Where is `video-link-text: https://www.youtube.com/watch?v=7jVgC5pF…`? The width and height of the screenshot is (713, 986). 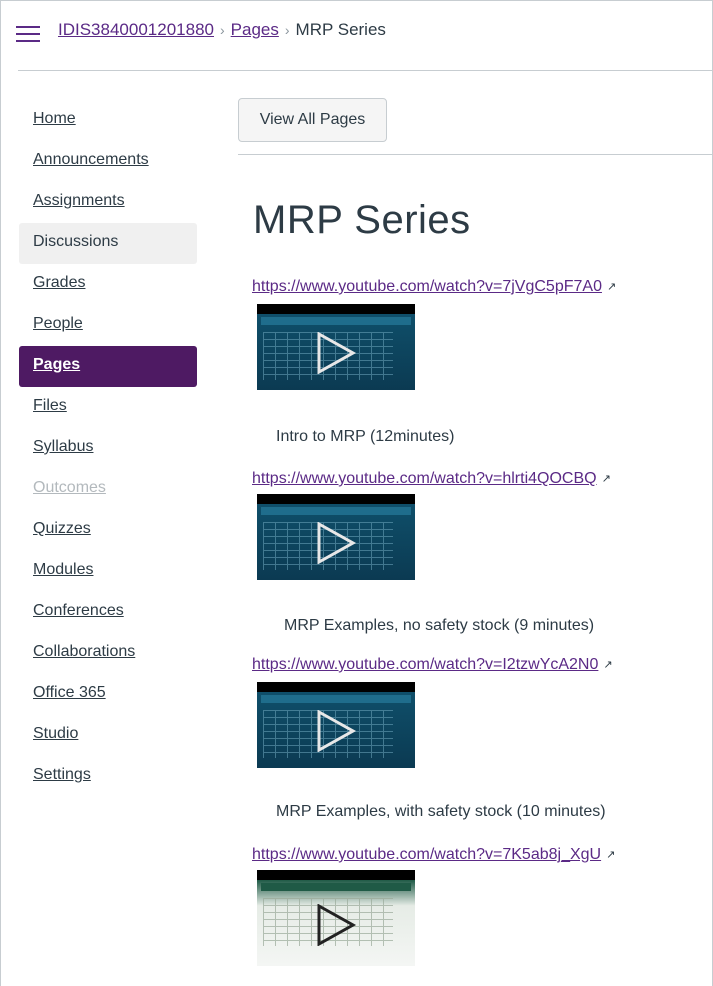 video-link-text: https://www.youtube.com/watch?v=7jVgC5pF… is located at coordinates (427, 286).